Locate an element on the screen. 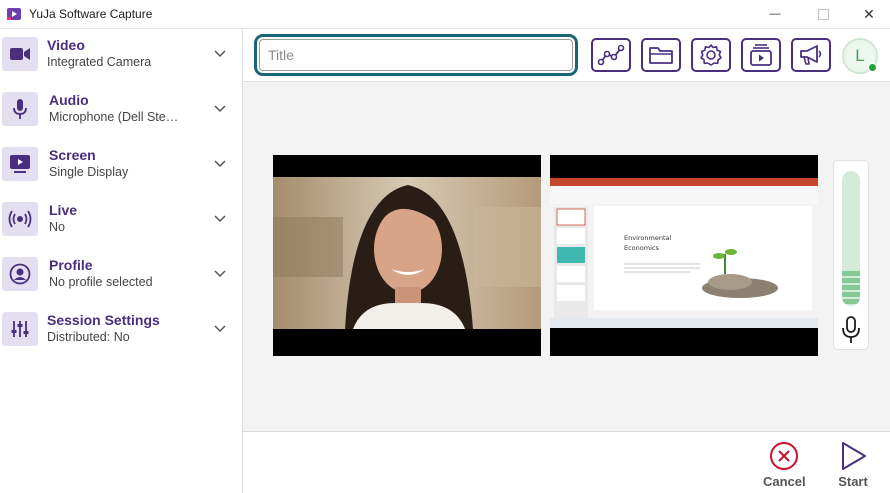 Image resolution: width=890 pixels, height=493 pixels. window-title: YuJa Software Capture is located at coordinates (91, 14).